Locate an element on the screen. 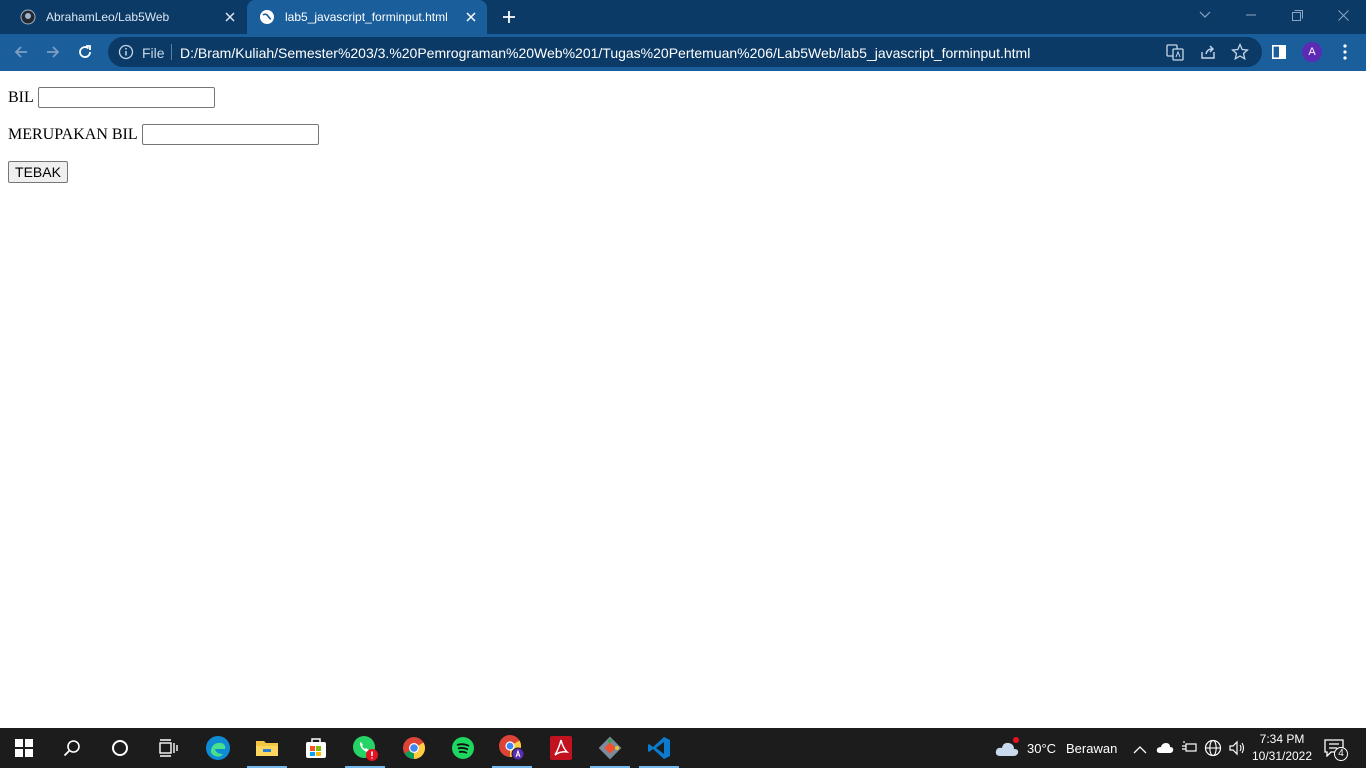 Image resolution: width=1366 pixels, height=768 pixels. volume-tray-icon is located at coordinates (1237, 750).